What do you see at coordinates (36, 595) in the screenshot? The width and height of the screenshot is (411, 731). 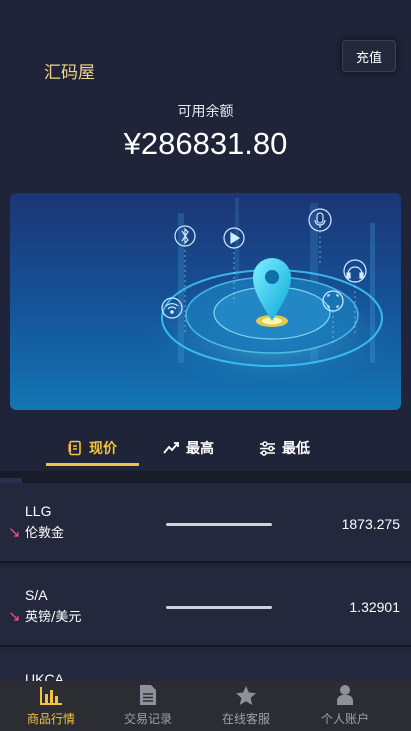 I see `quote-code: S/A` at bounding box center [36, 595].